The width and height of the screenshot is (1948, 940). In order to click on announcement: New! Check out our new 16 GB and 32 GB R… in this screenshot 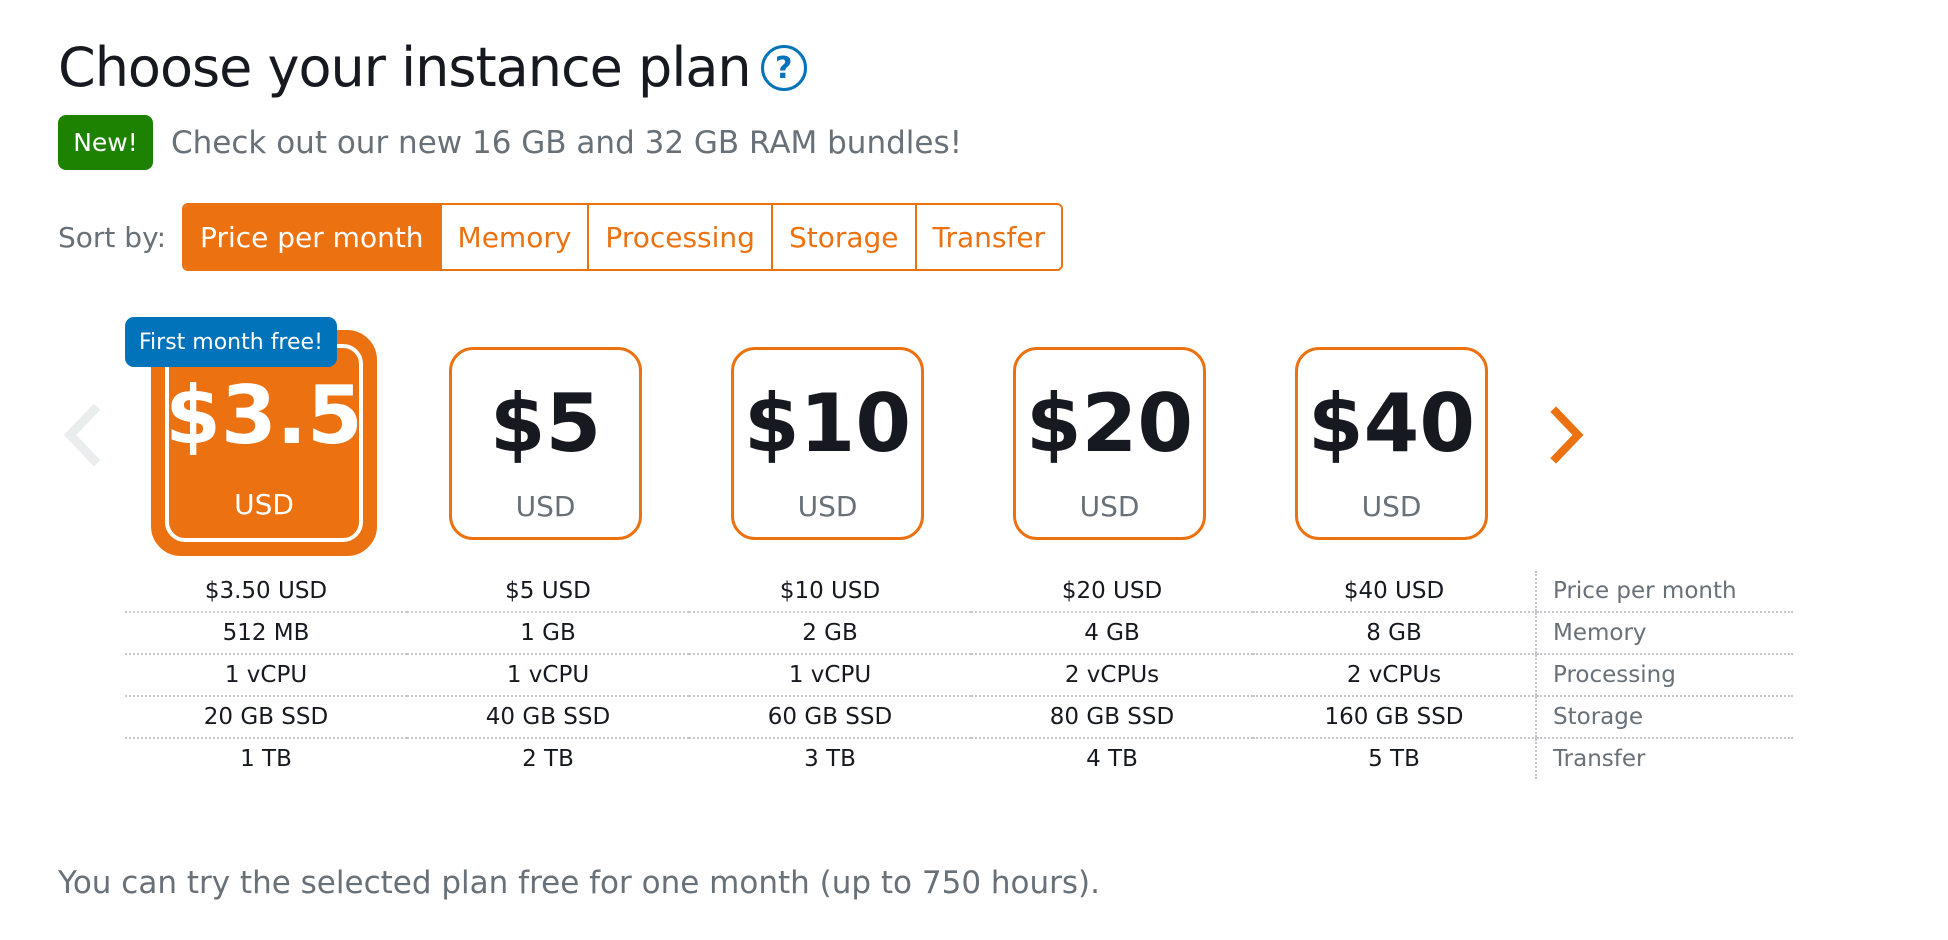, I will do `click(510, 142)`.